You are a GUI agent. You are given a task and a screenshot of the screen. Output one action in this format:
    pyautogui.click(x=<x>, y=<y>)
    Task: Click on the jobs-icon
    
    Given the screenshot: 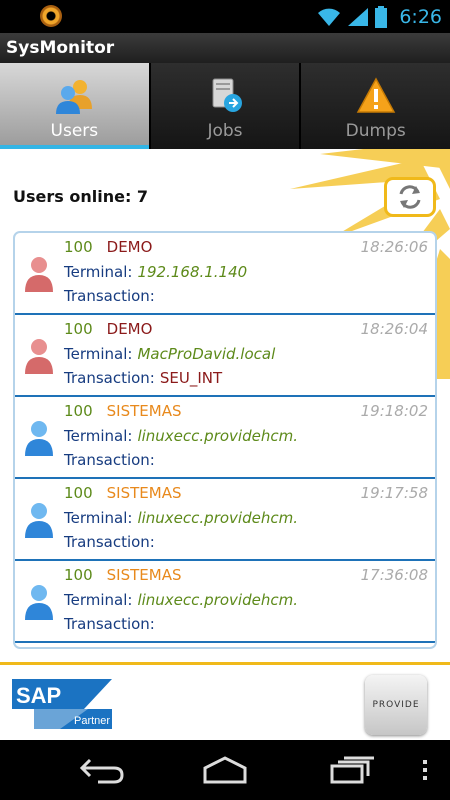 What is the action you would take?
    pyautogui.click(x=227, y=95)
    